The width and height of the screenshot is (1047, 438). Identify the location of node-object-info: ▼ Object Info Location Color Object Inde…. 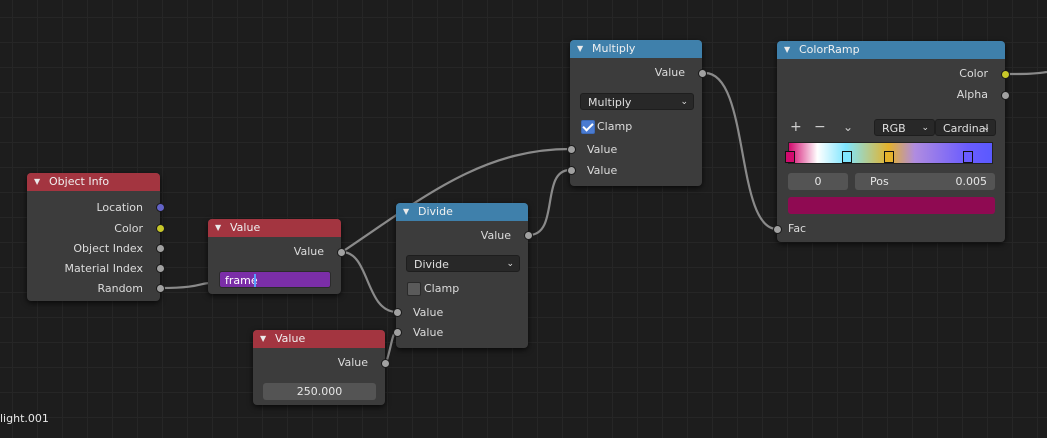
(96, 237).